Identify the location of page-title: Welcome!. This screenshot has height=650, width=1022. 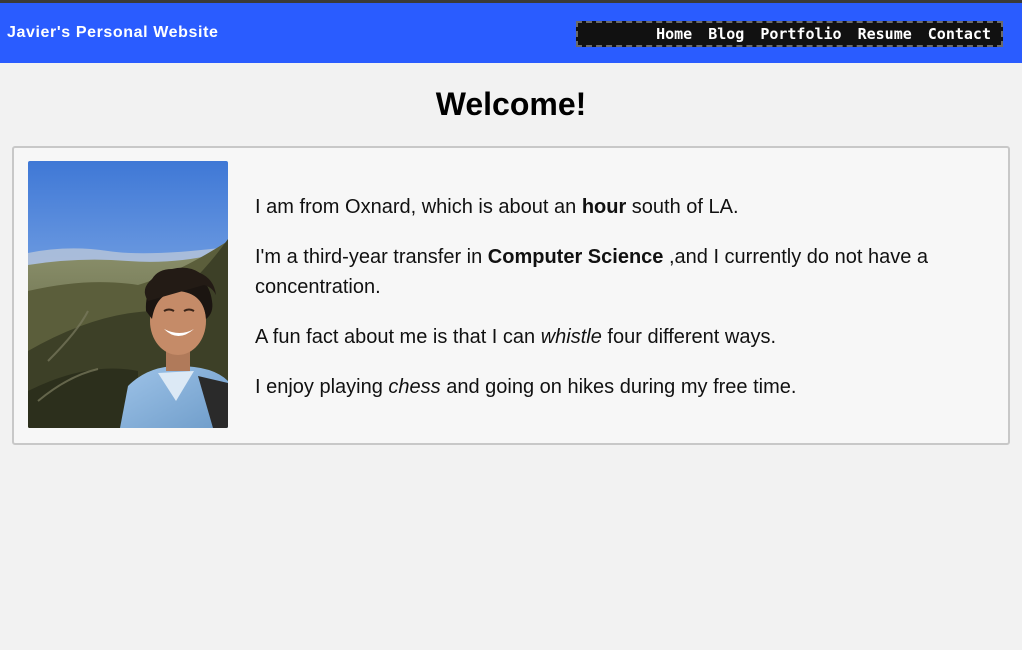
(511, 104).